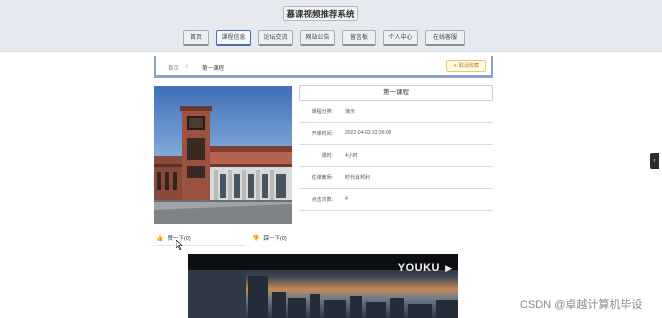 Image resolution: width=662 pixels, height=318 pixels. I want to click on field-label-teacher: 任课教师:, so click(322, 178).